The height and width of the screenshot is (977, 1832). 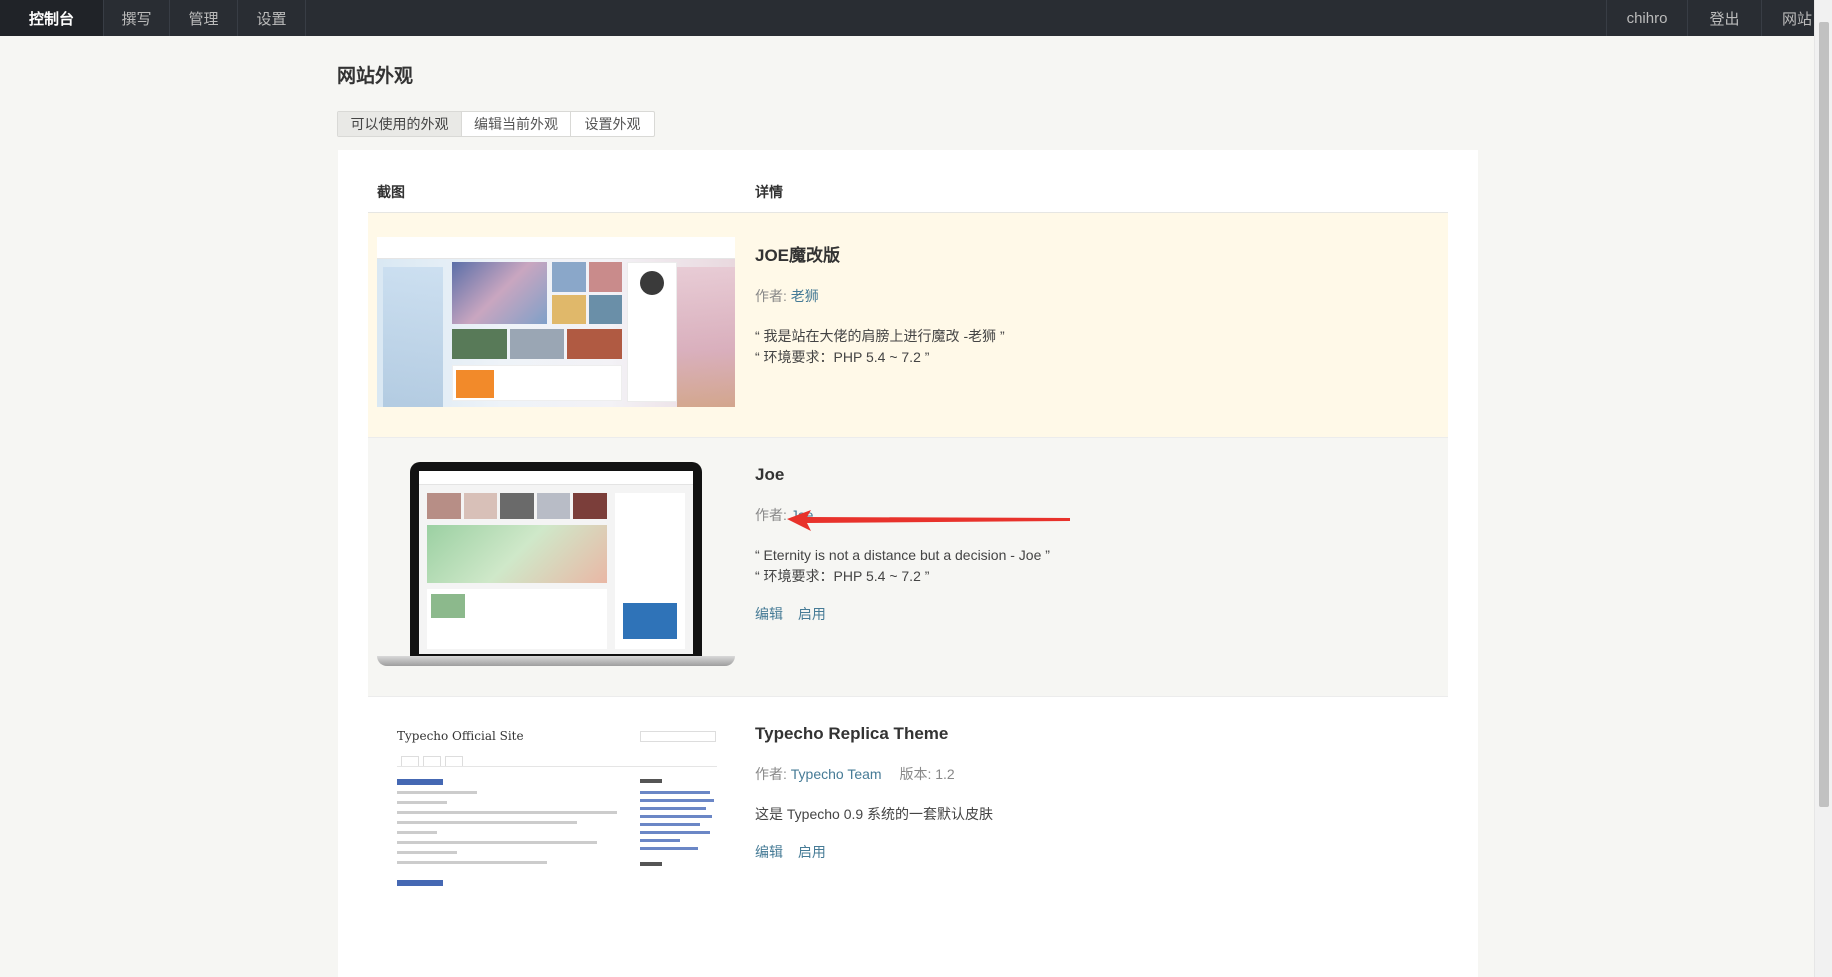 What do you see at coordinates (1091, 774) in the screenshot?
I see `theme-author: 作者: Typecho Team 版本: 1.2` at bounding box center [1091, 774].